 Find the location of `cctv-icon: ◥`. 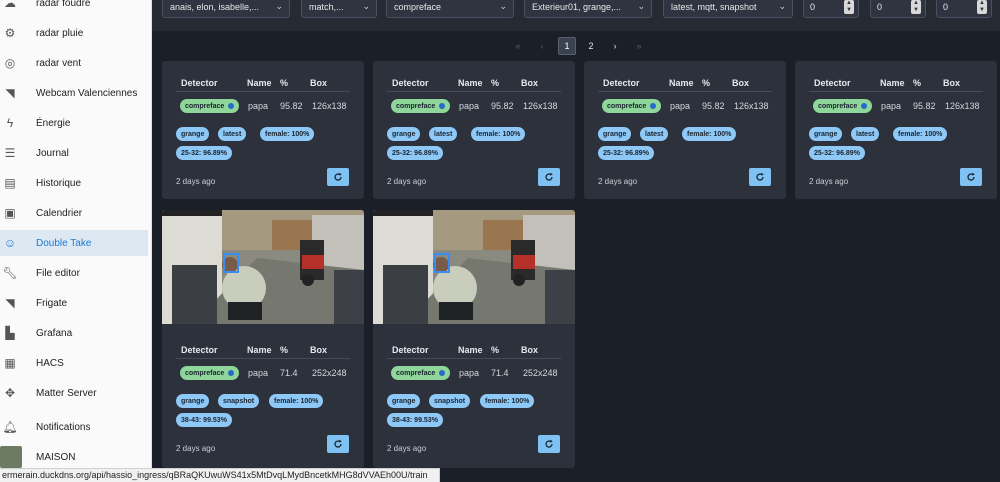

cctv-icon: ◥ is located at coordinates (10, 93).